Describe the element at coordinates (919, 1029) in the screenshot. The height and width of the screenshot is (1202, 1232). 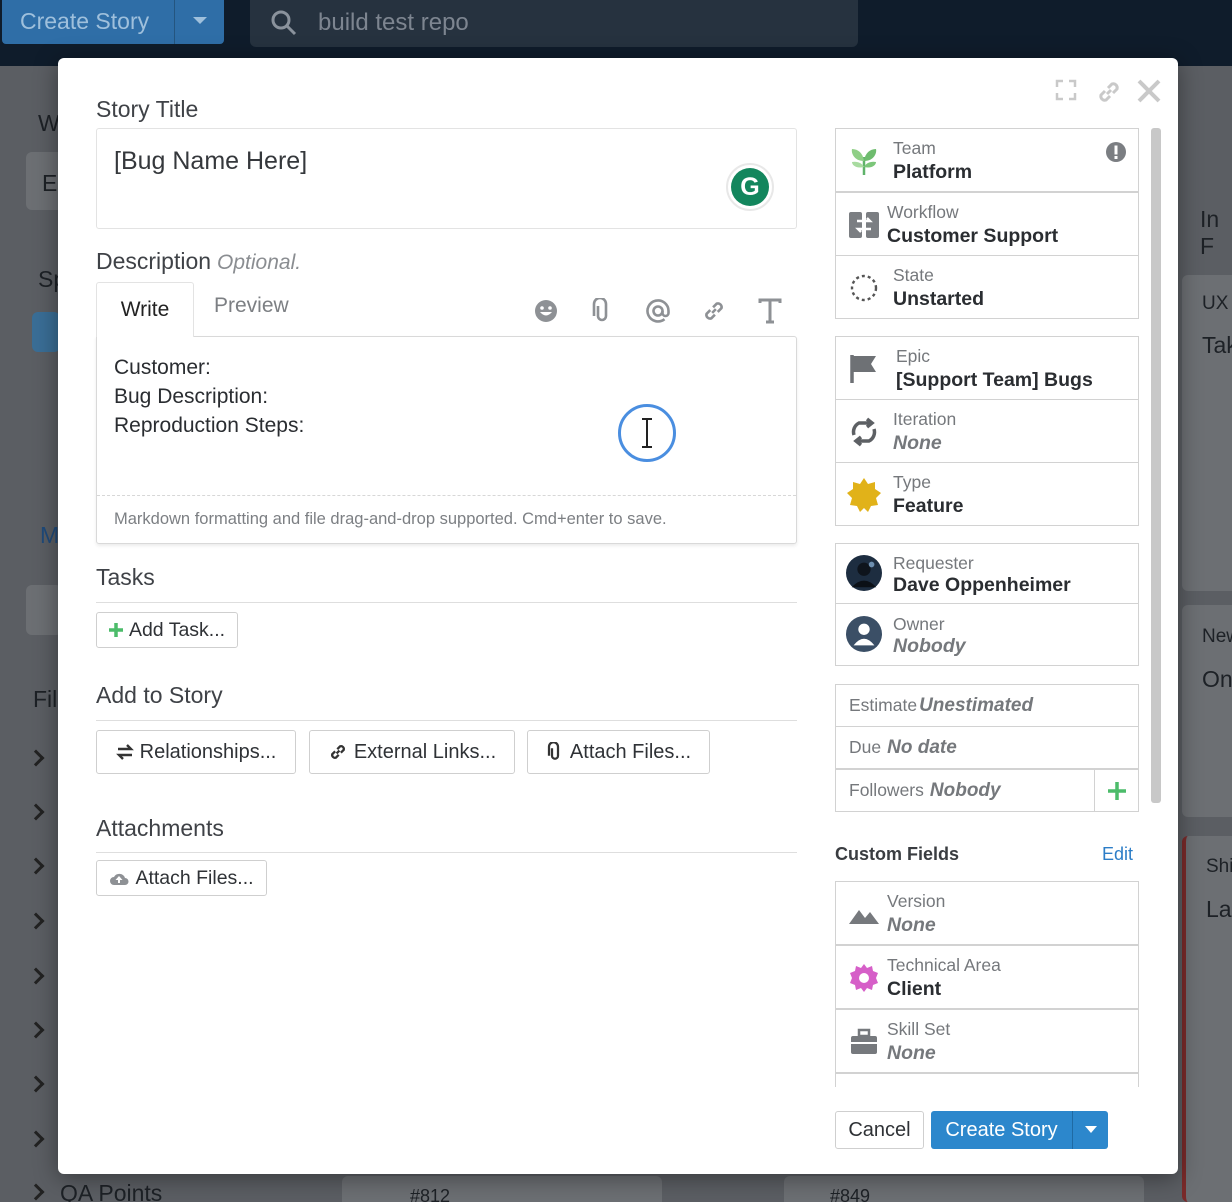
I see `skill-set-label: Skill Set` at that location.